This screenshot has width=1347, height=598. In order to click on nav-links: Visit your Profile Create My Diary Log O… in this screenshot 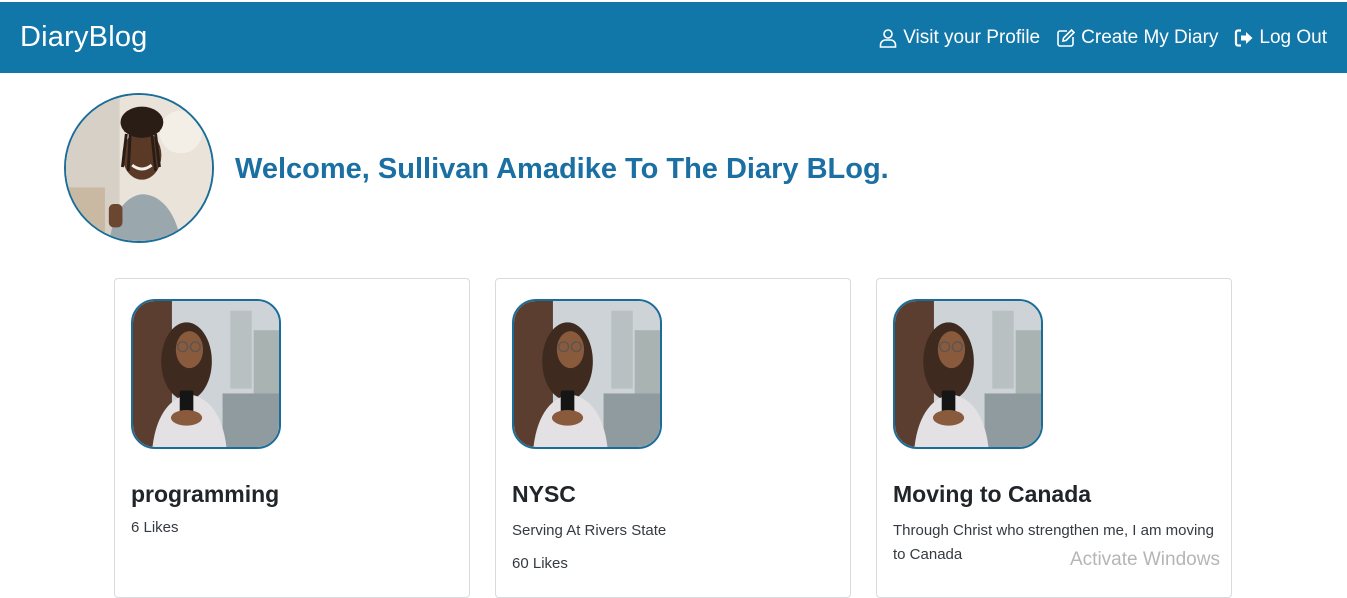, I will do `click(1102, 38)`.